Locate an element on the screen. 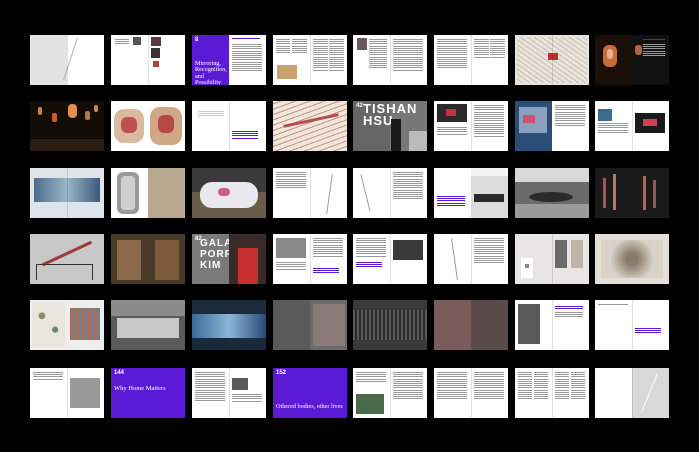 This screenshot has height=452, width=699. spread-r6c7 is located at coordinates (552, 393).